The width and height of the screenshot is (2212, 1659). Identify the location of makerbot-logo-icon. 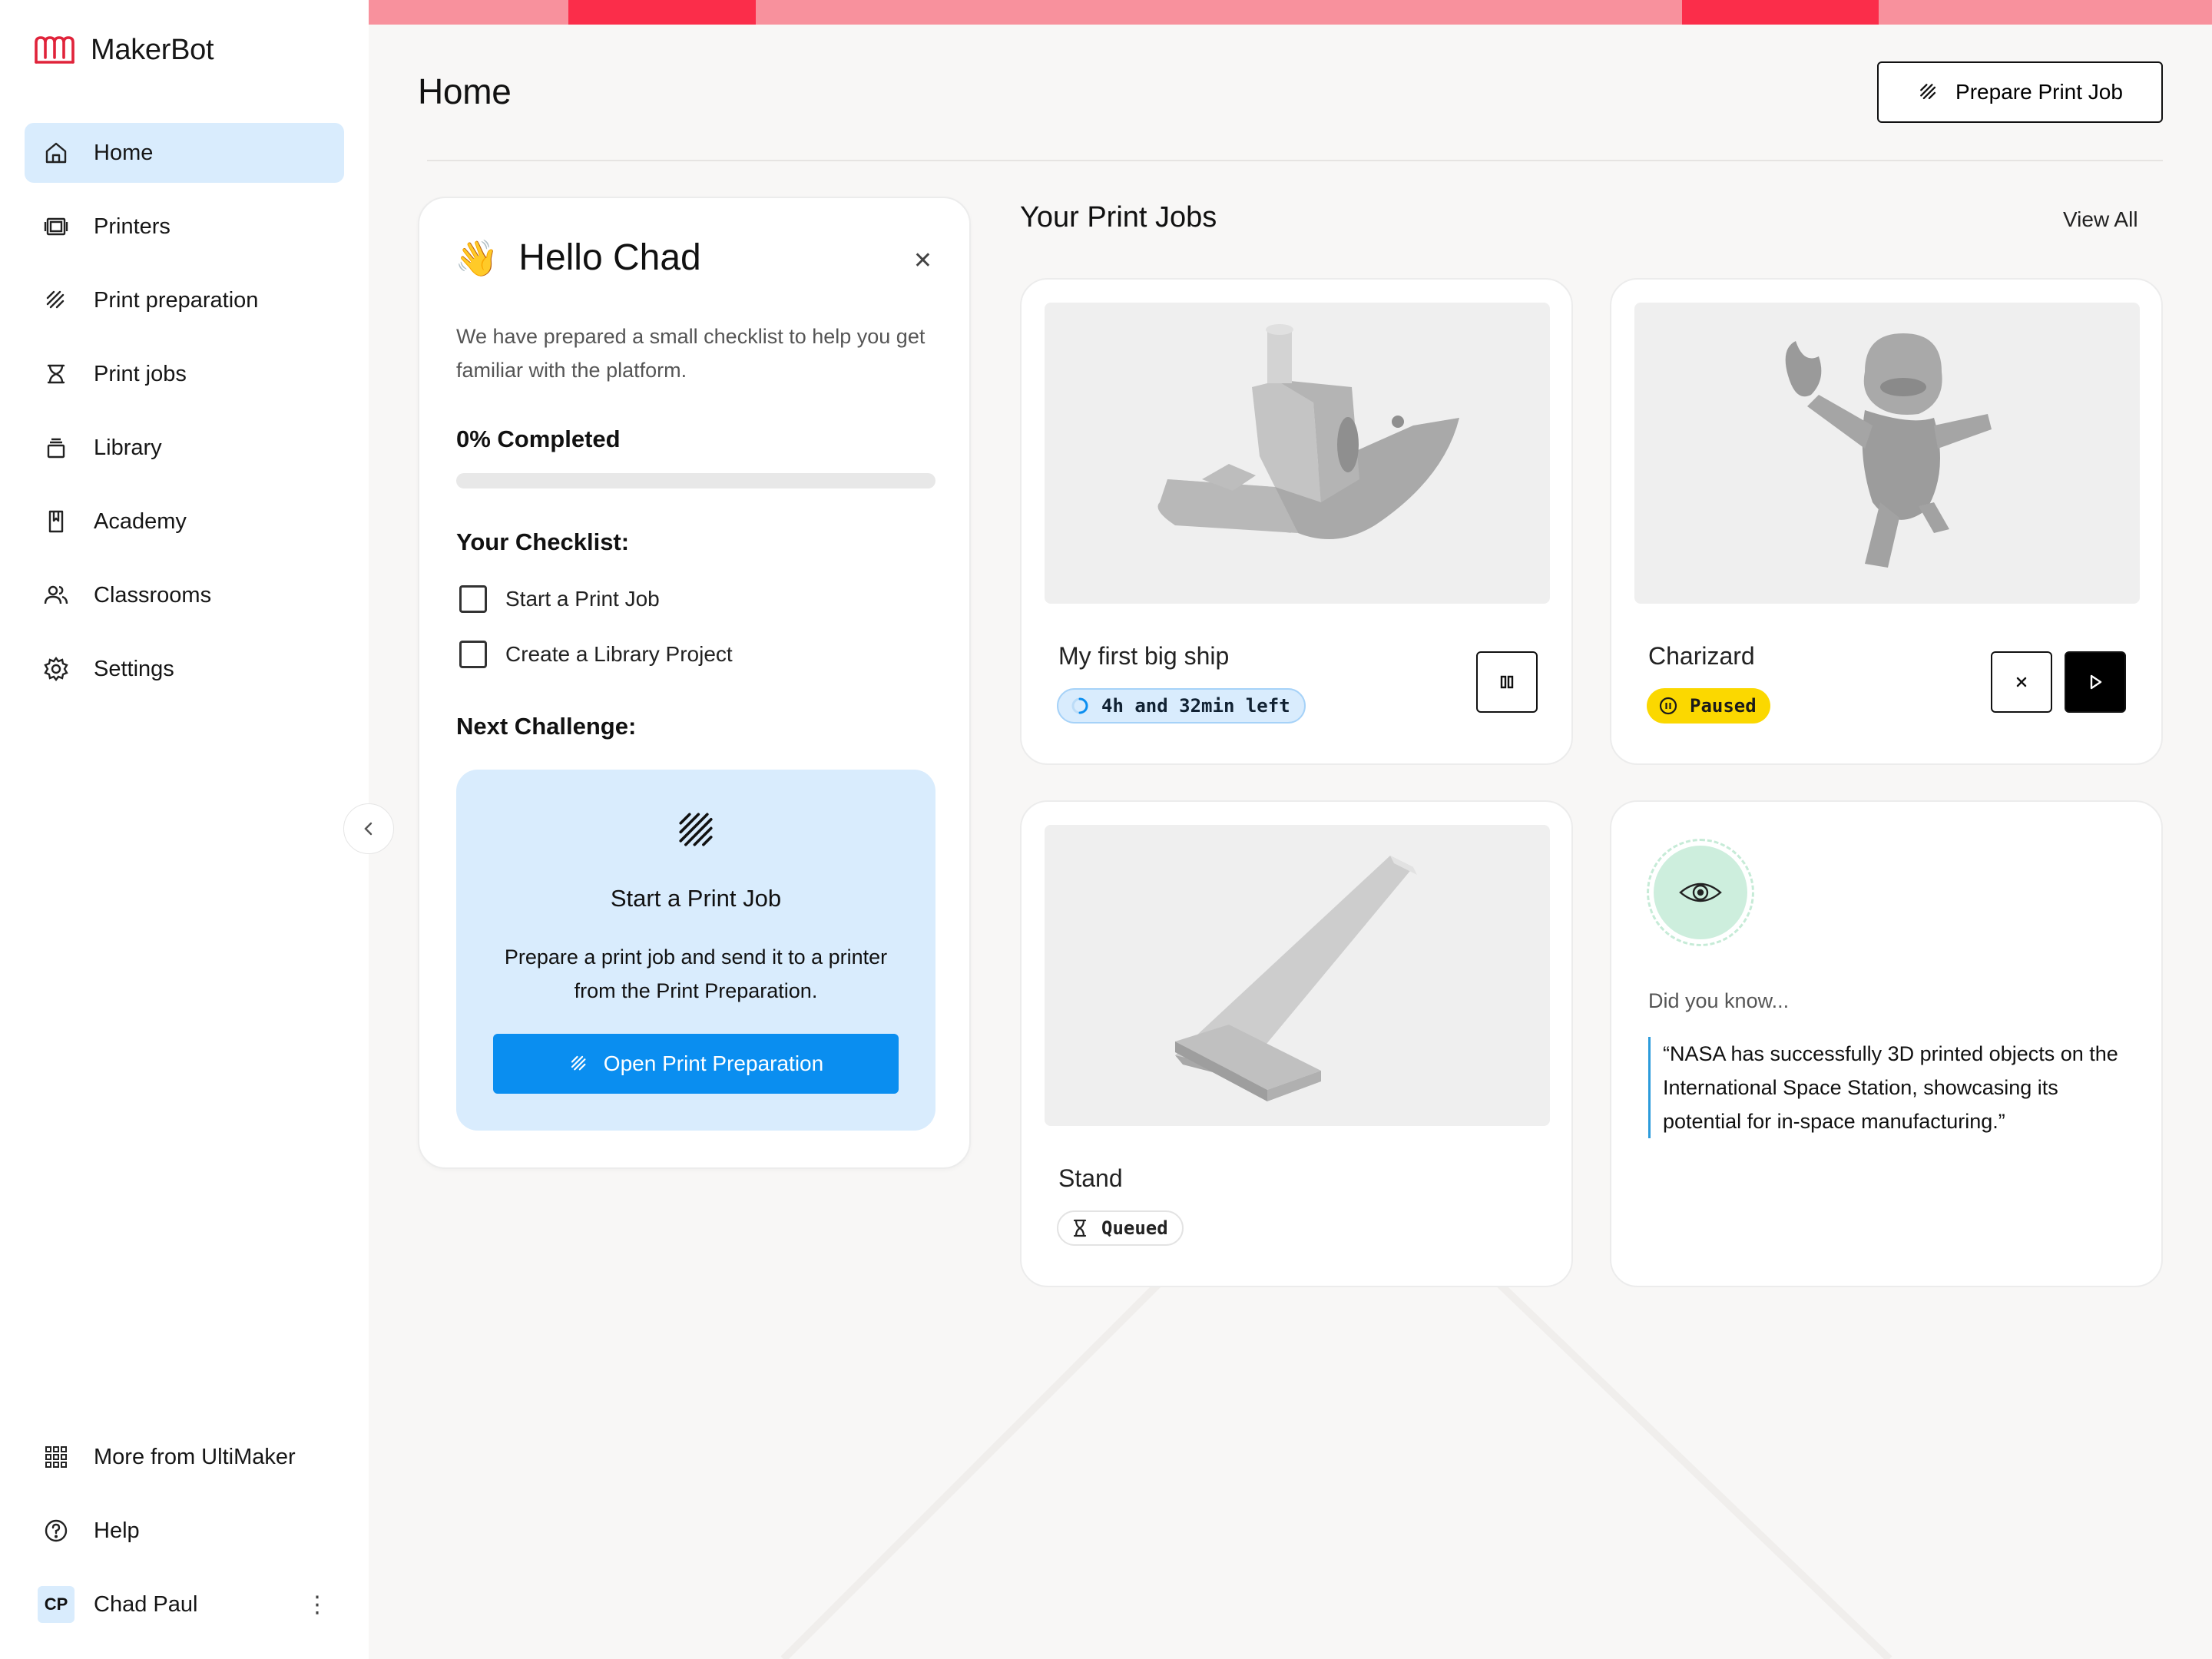
(55, 50).